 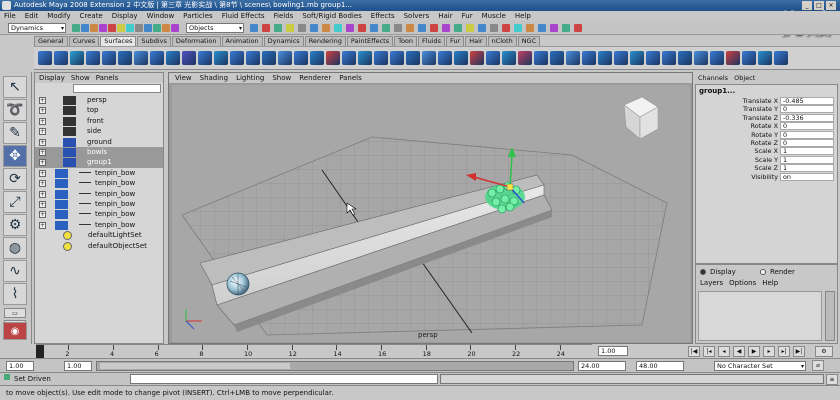 What do you see at coordinates (198, 16) in the screenshot?
I see `menu-particles: Particles` at bounding box center [198, 16].